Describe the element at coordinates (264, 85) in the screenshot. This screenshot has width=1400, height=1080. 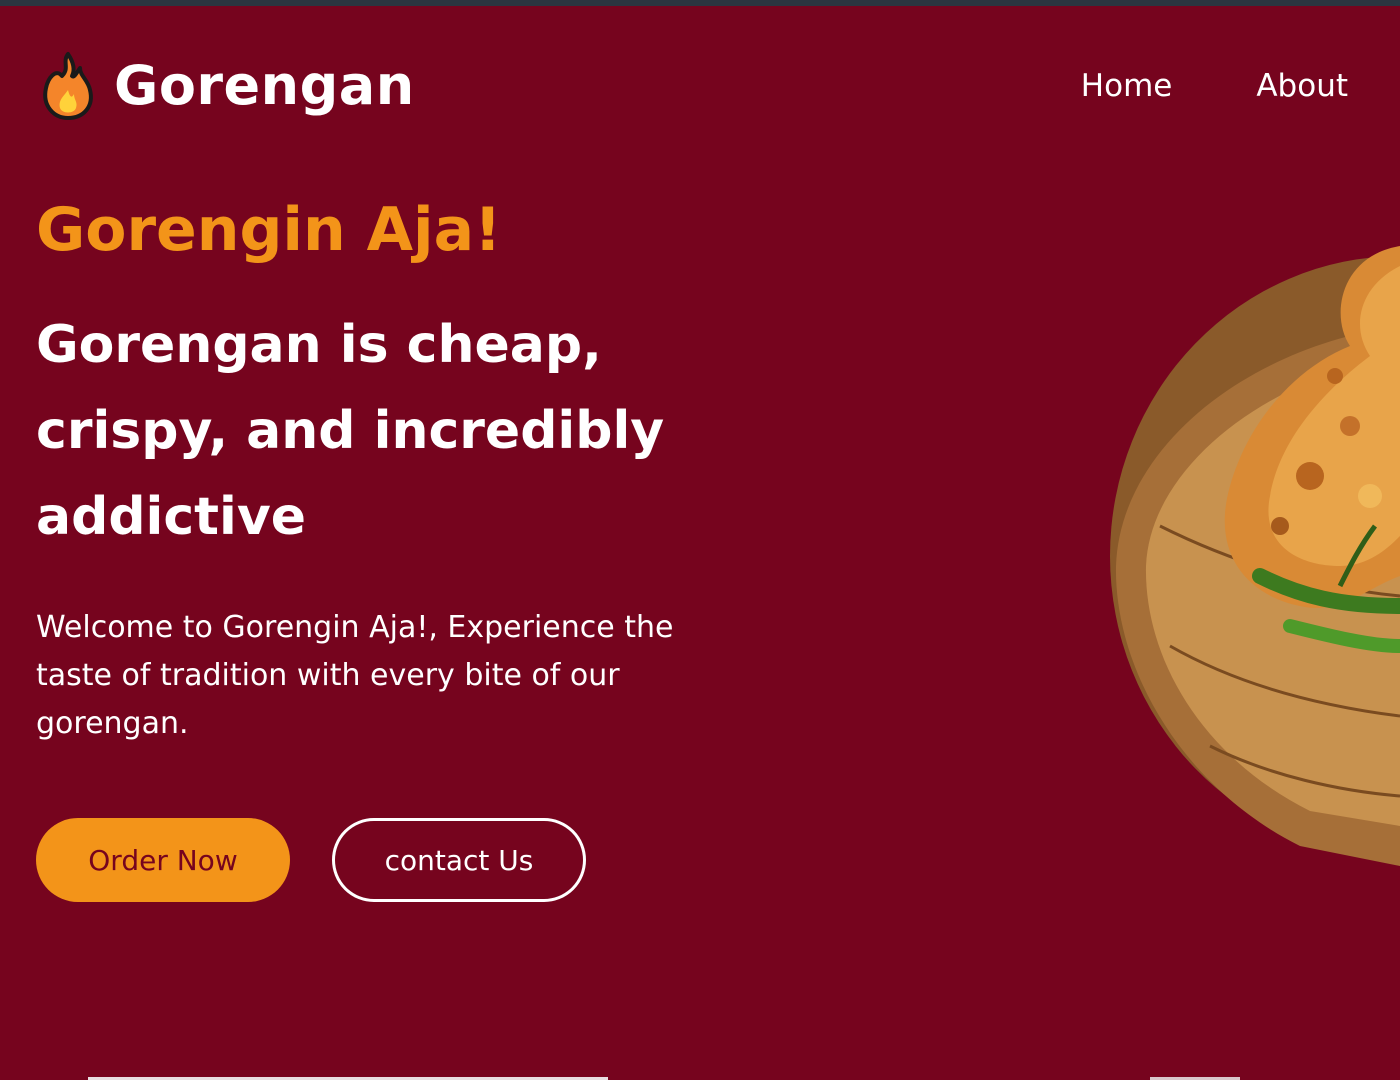
I see `brand-name: Gorengan` at that location.